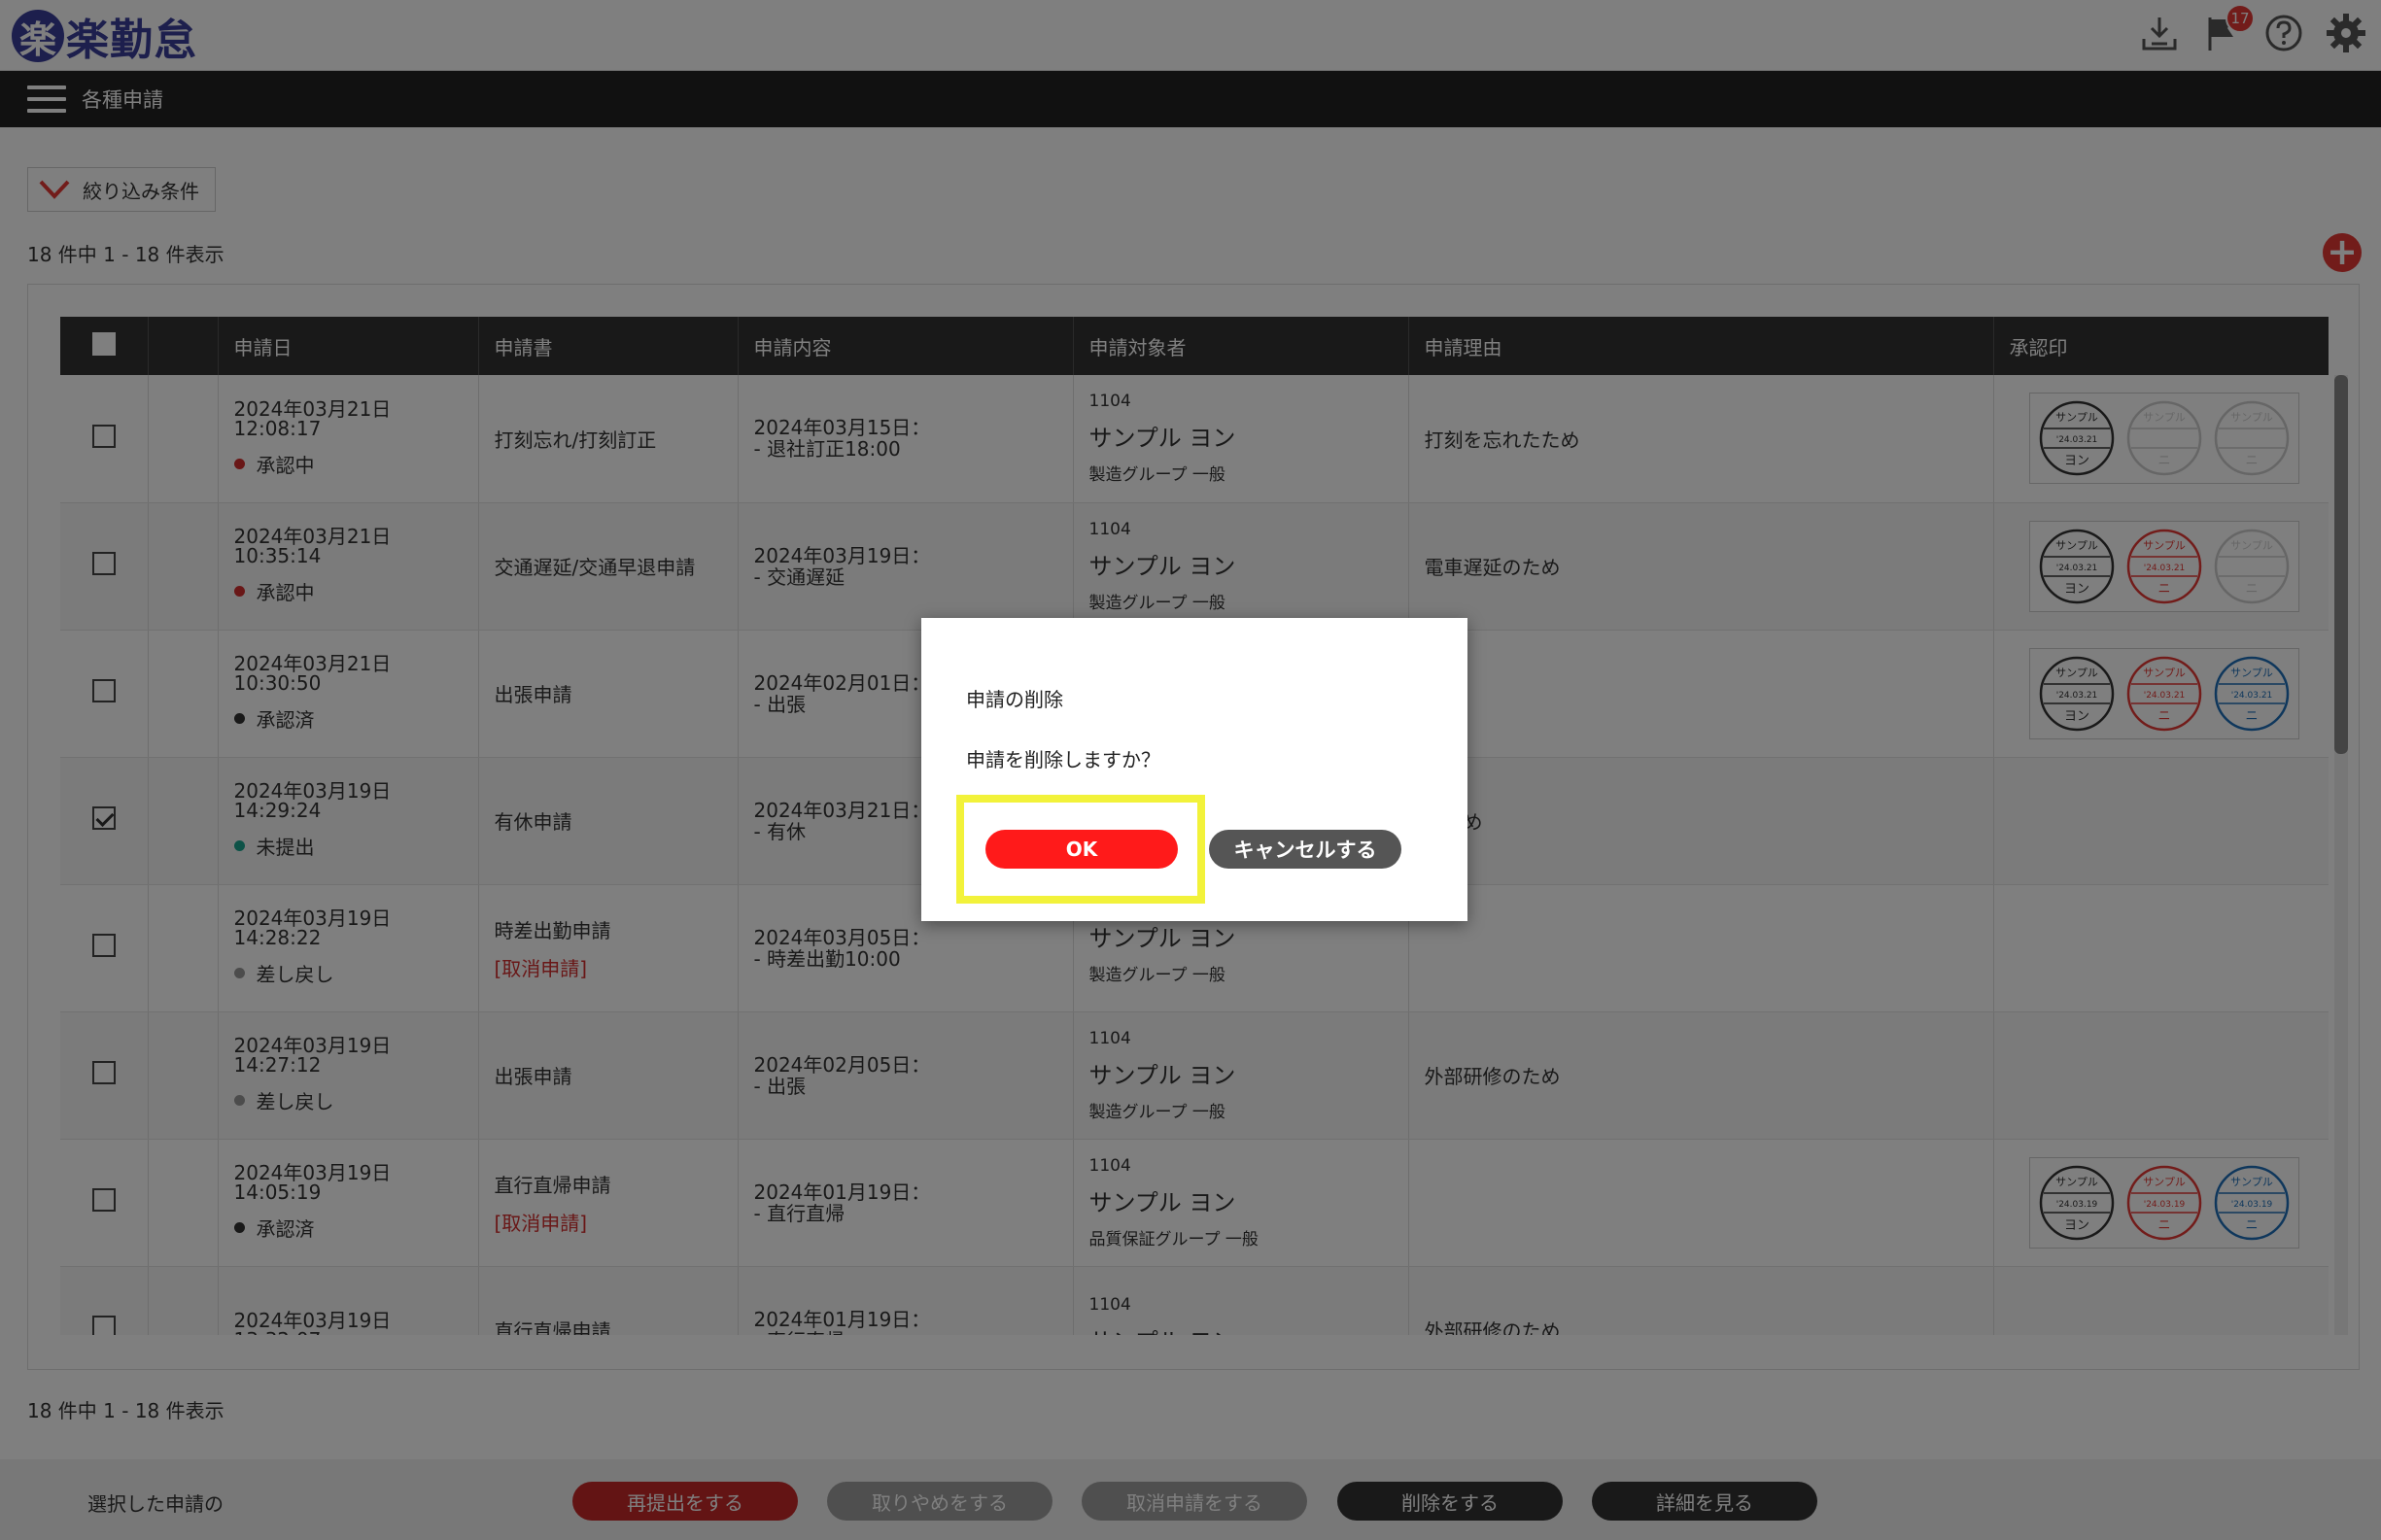 This screenshot has width=2381, height=1540. What do you see at coordinates (1063, 759) in the screenshot?
I see `dialog-message: 申請を削除しますか？` at bounding box center [1063, 759].